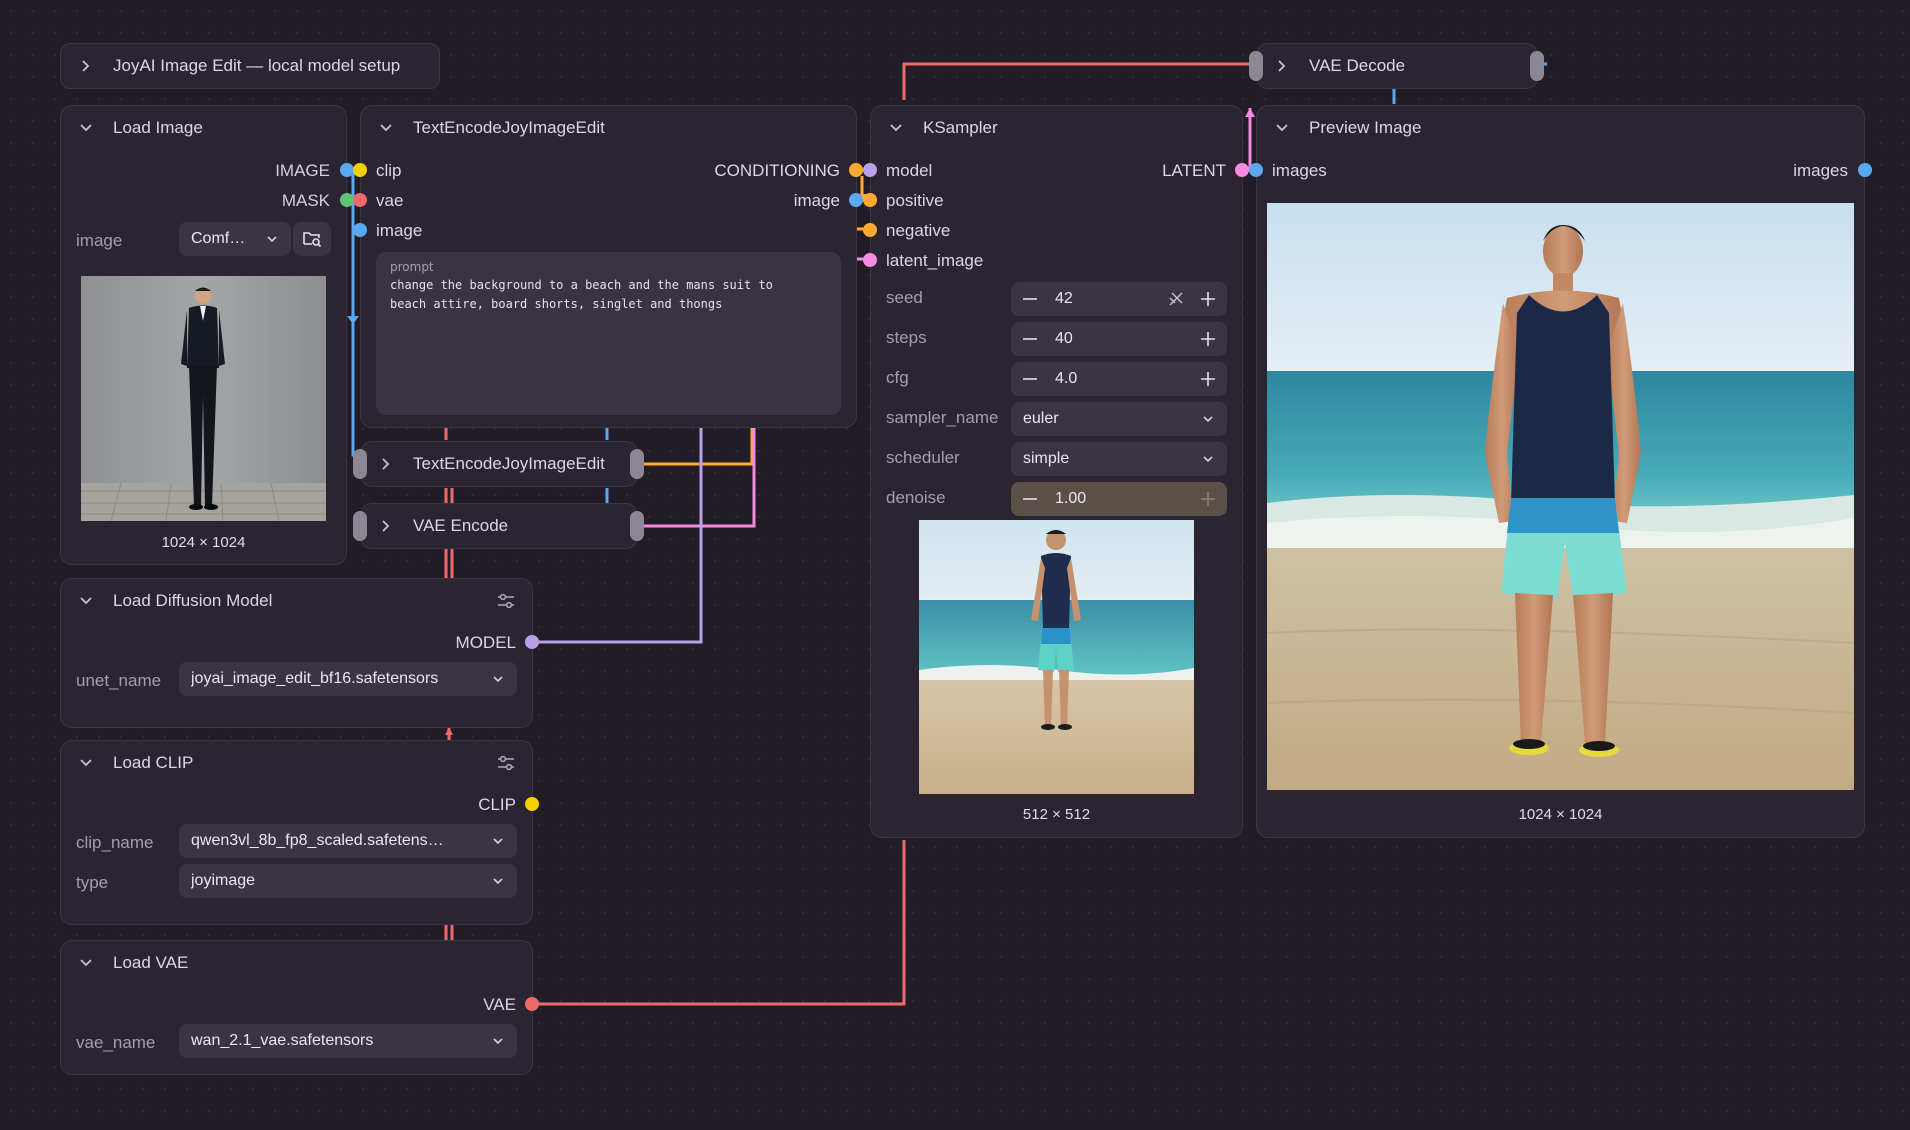 Image resolution: width=1910 pixels, height=1130 pixels. Describe the element at coordinates (116, 1042) in the screenshot. I see `widget-label-vae-name: vae_name` at that location.